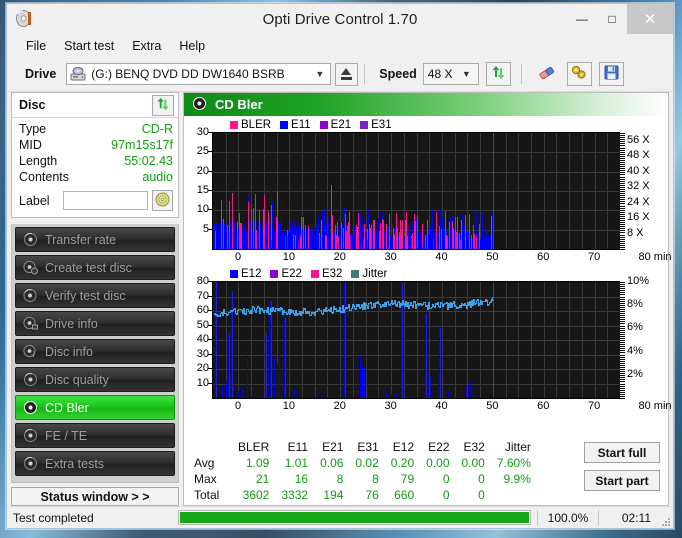 The width and height of the screenshot is (682, 538). What do you see at coordinates (323, 125) in the screenshot?
I see `legend-swatch-e21` at bounding box center [323, 125].